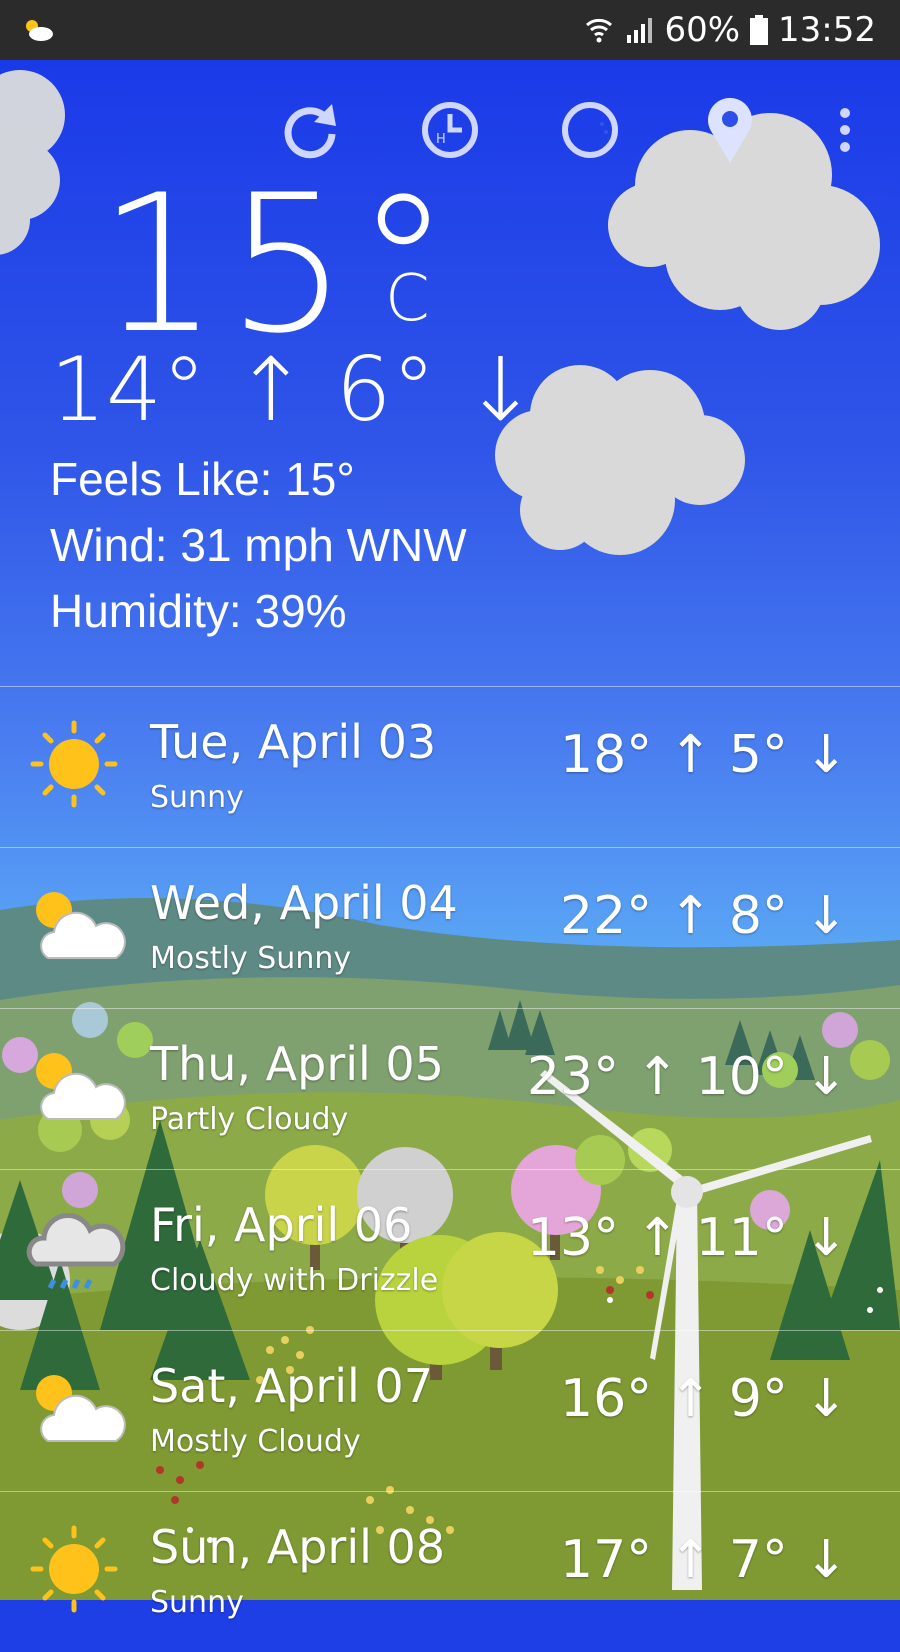 The width and height of the screenshot is (900, 1652). What do you see at coordinates (599, 30) in the screenshot?
I see `wifi-icon` at bounding box center [599, 30].